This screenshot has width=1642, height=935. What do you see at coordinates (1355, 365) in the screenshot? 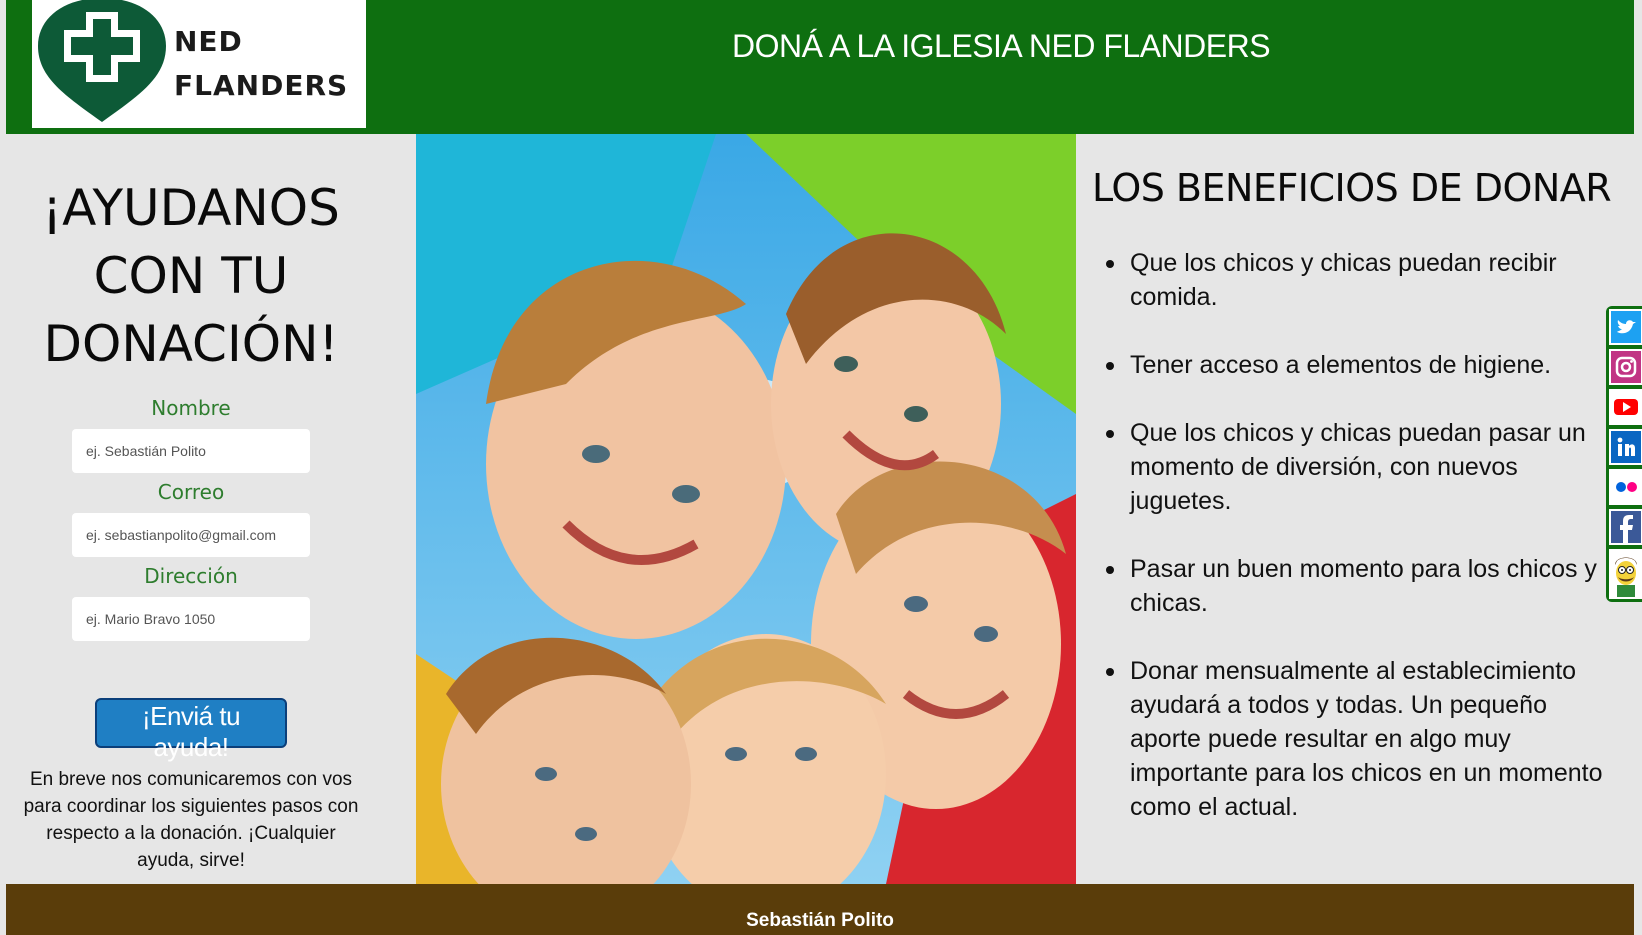
I see `list-item: Tener acceso a elementos de higiene.` at bounding box center [1355, 365].